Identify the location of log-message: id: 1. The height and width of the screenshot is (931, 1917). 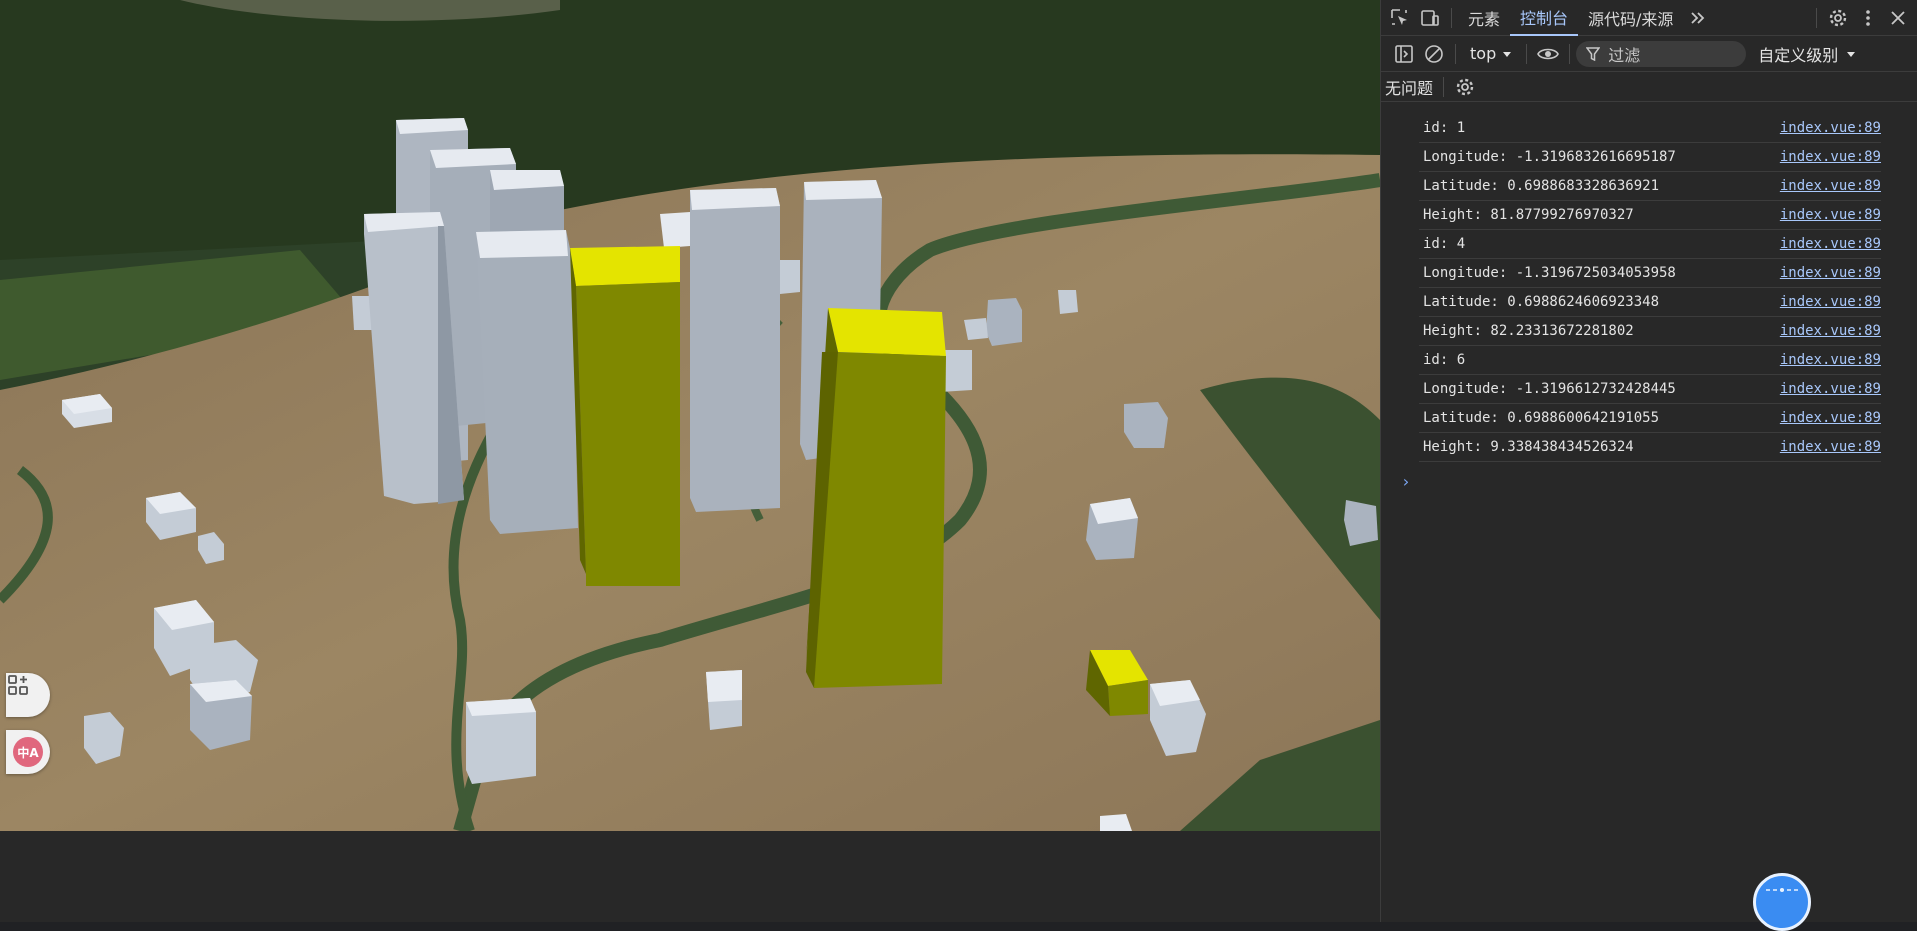
(1444, 128).